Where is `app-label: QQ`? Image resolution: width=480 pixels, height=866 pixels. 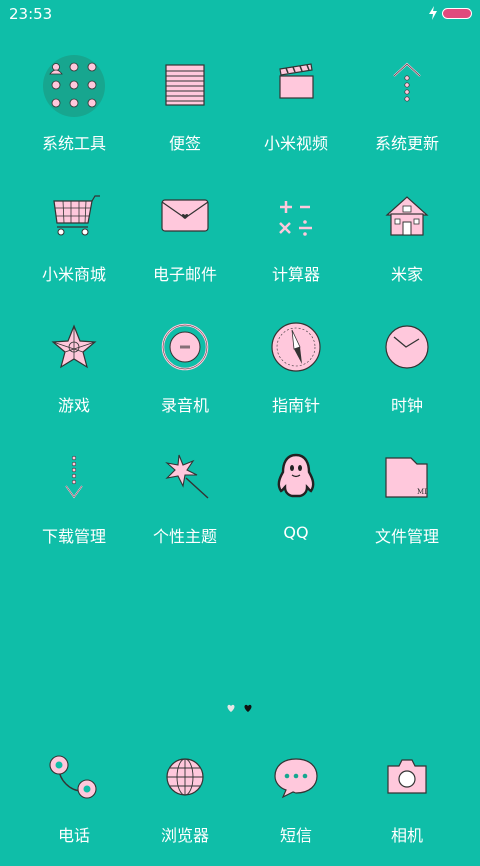 app-label: QQ is located at coordinates (296, 532).